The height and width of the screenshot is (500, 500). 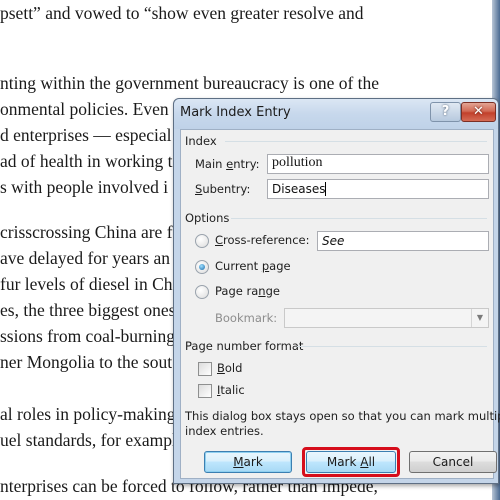 I want to click on help-button: ?, so click(x=445, y=112).